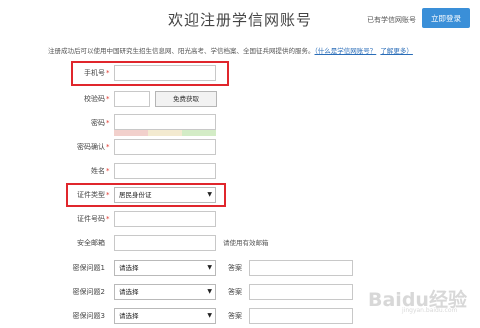 The width and height of the screenshot is (480, 328). Describe the element at coordinates (132, 99) in the screenshot. I see `code-input` at that location.